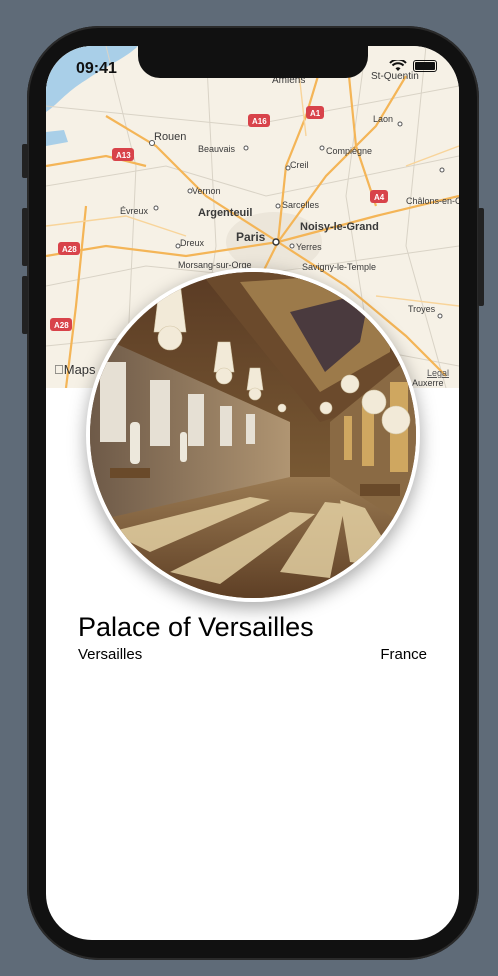 Image resolution: width=498 pixels, height=976 pixels. Describe the element at coordinates (379, 197) in the screenshot. I see `road-sign-a4: A4` at that location.